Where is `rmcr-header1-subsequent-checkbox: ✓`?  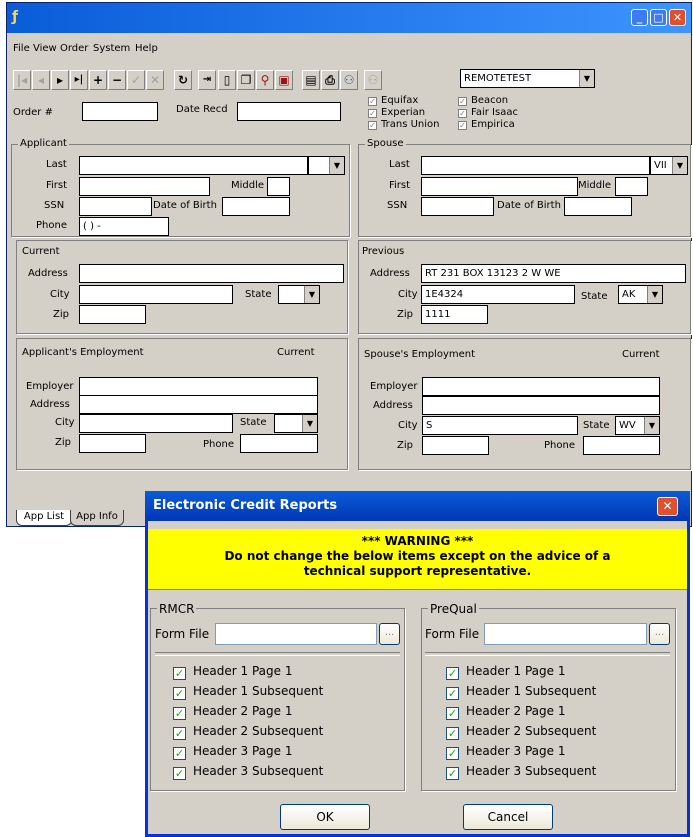
rmcr-header1-subsequent-checkbox: ✓ is located at coordinates (179, 693).